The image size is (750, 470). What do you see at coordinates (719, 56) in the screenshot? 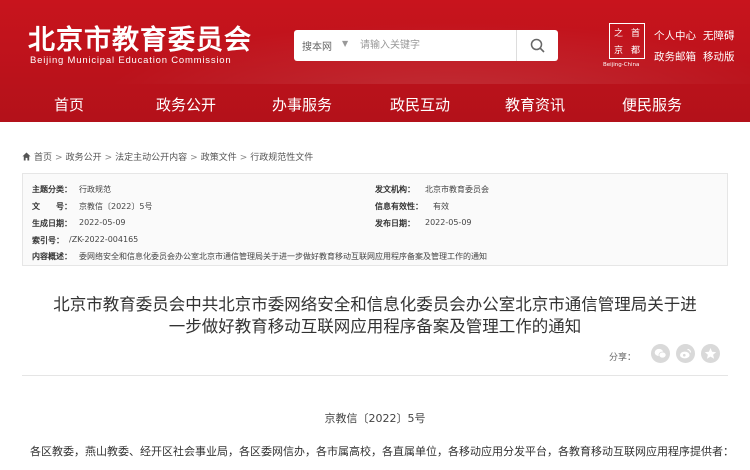
I see `mobile-version-link: 移动版` at bounding box center [719, 56].